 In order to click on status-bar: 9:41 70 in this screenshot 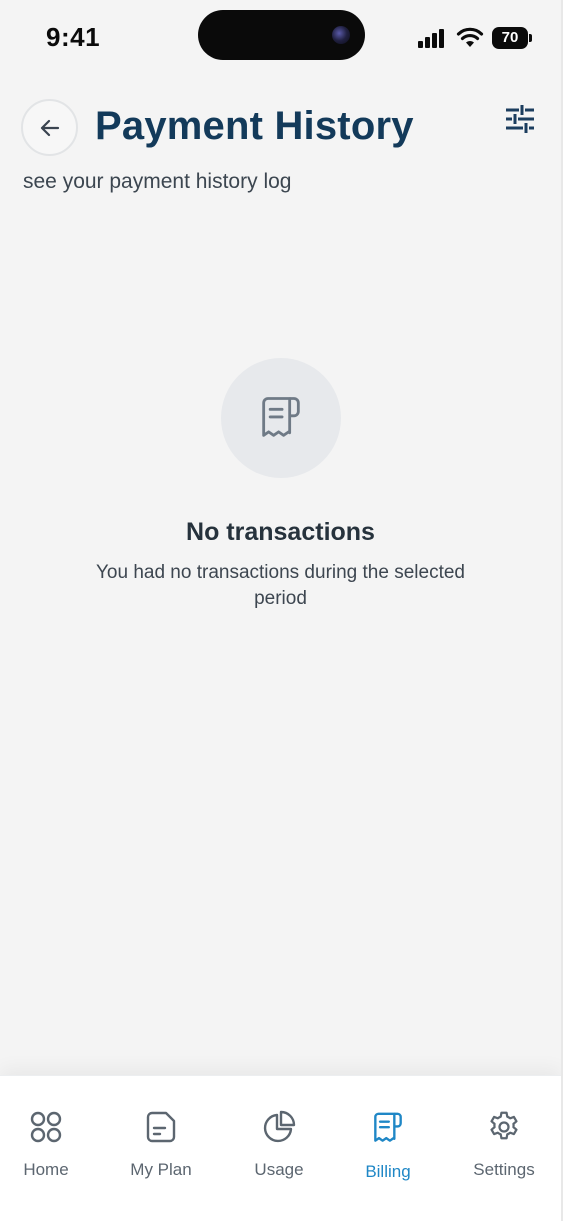, I will do `click(280, 40)`.